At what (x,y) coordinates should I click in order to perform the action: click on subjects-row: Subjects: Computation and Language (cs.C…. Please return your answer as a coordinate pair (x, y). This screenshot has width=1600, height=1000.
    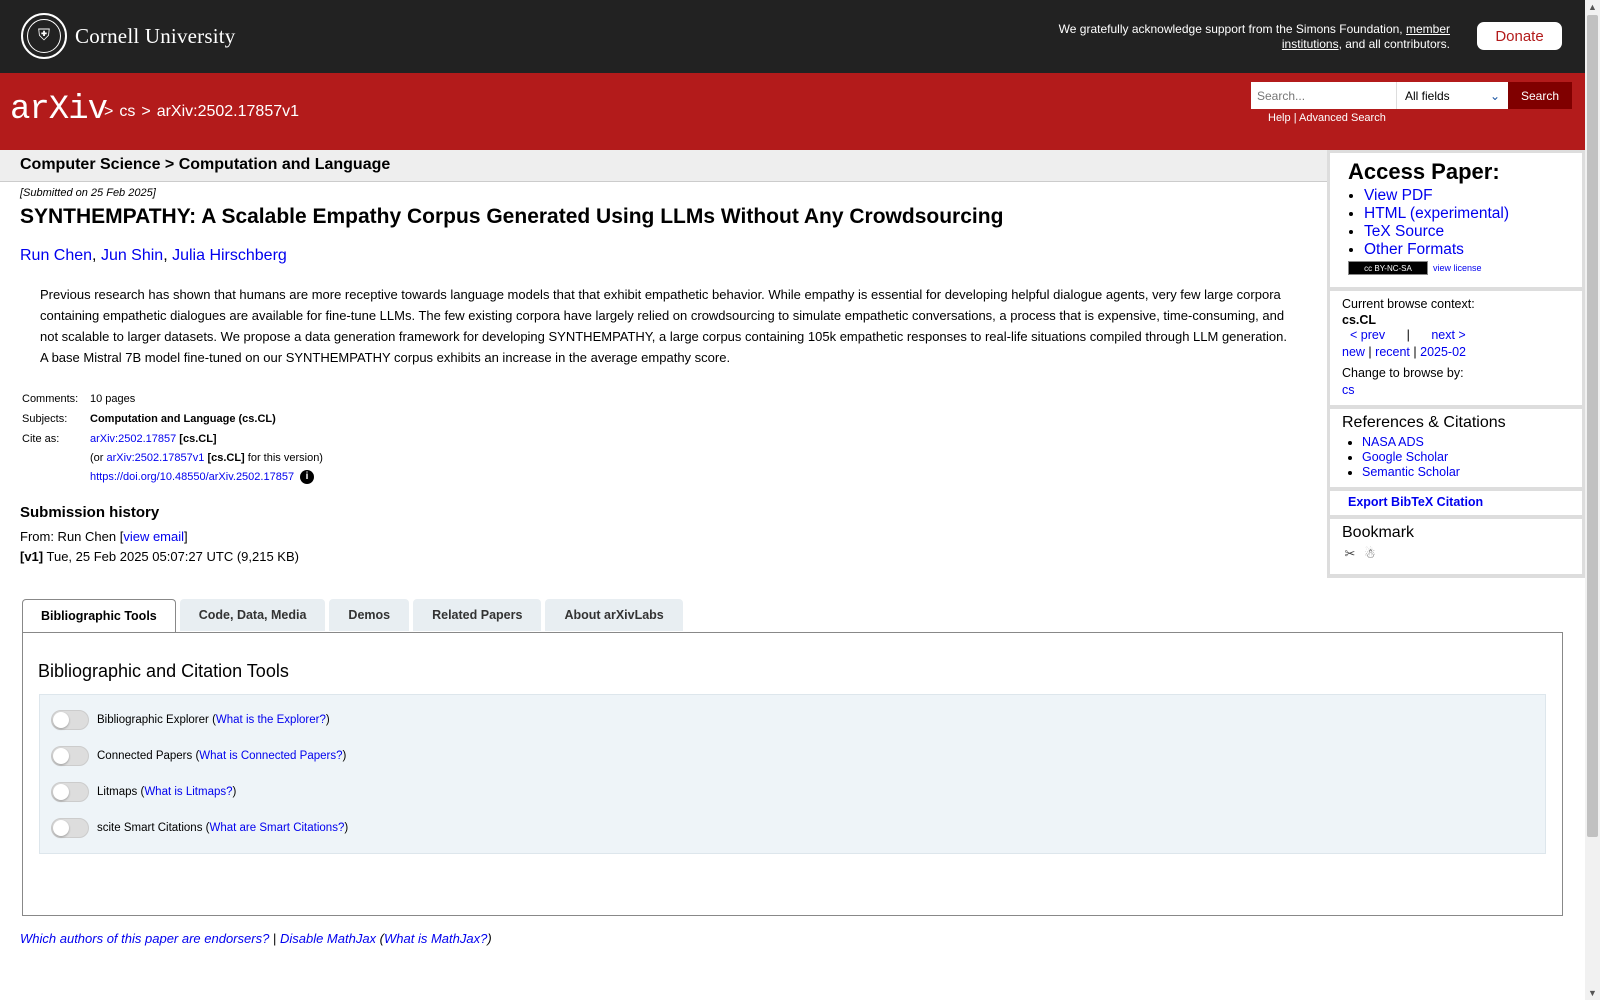
    Looking at the image, I should click on (149, 419).